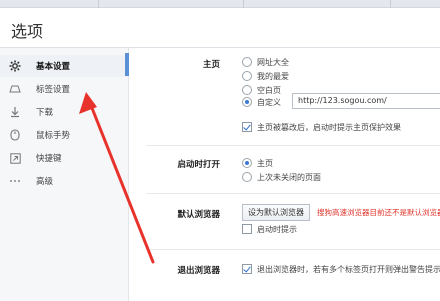 Image resolution: width=440 pixels, height=301 pixels. What do you see at coordinates (265, 163) in the screenshot?
I see `radio-label: 主页` at bounding box center [265, 163].